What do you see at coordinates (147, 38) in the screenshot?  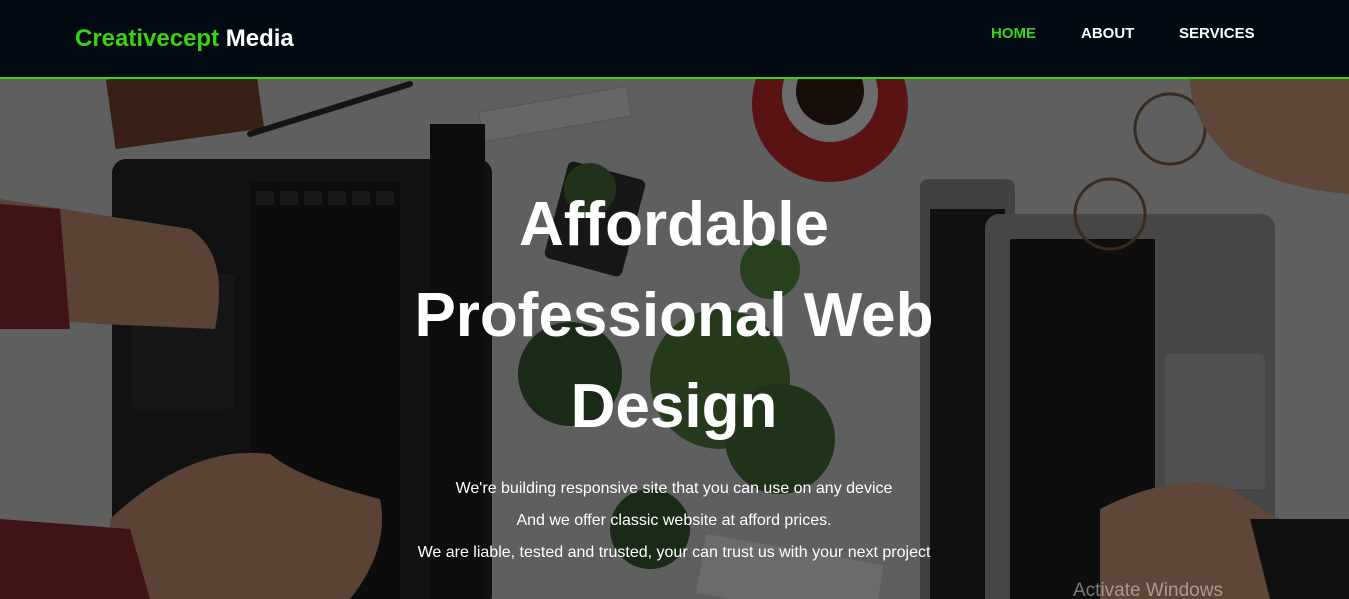 I see `brand-name-accent: Creativecept` at bounding box center [147, 38].